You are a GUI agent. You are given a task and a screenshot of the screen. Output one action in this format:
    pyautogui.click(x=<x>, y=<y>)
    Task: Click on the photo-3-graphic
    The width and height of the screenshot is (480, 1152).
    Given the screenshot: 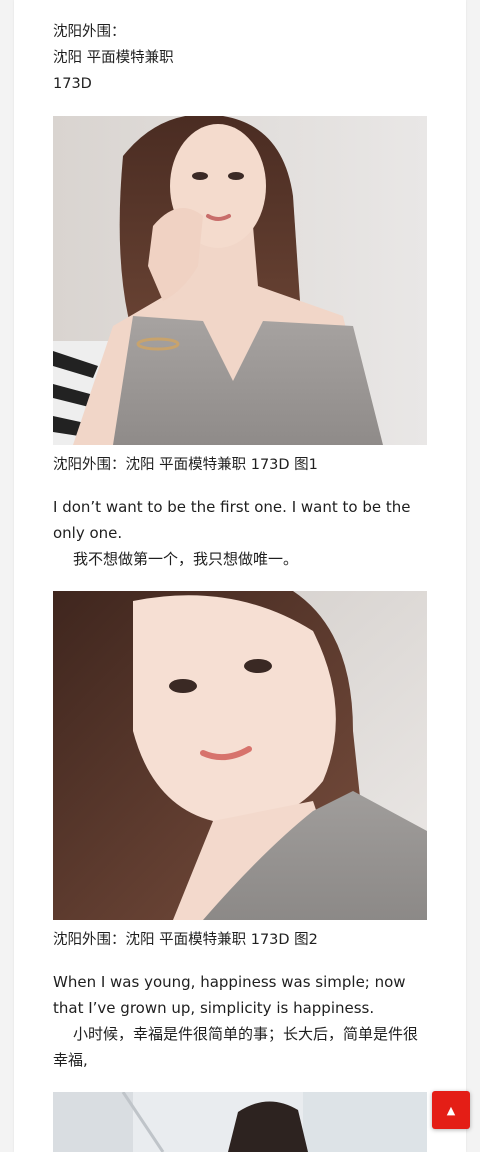 What is the action you would take?
    pyautogui.click(x=240, y=1122)
    